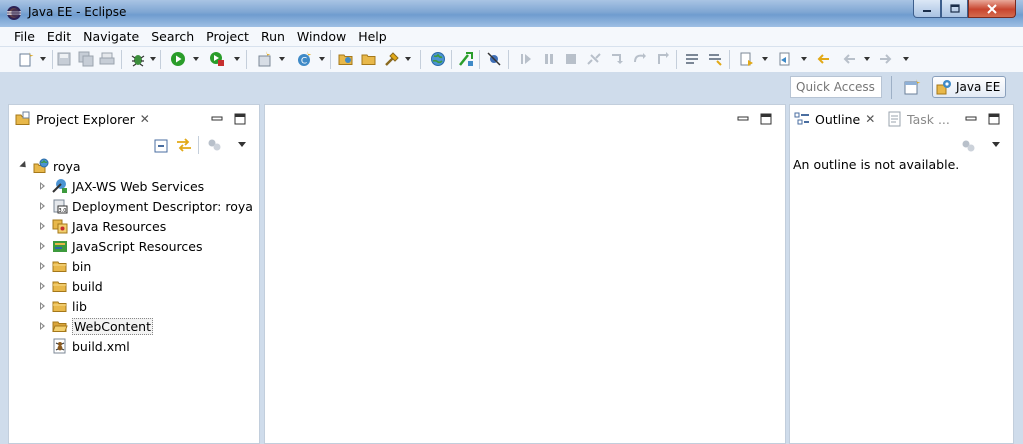 The width and height of the screenshot is (1023, 444). What do you see at coordinates (153, 59) in the screenshot?
I see `debug-dropdown-icon` at bounding box center [153, 59].